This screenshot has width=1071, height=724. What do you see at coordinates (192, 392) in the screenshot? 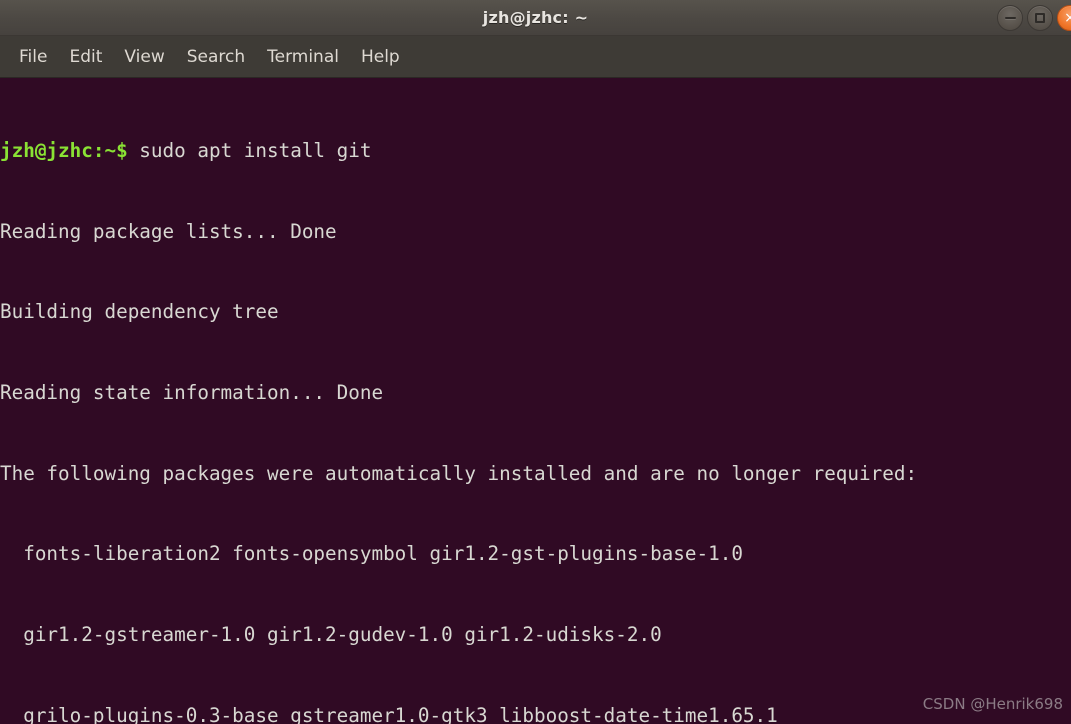
I see `terminal-line: Reading state information... Done` at bounding box center [192, 392].